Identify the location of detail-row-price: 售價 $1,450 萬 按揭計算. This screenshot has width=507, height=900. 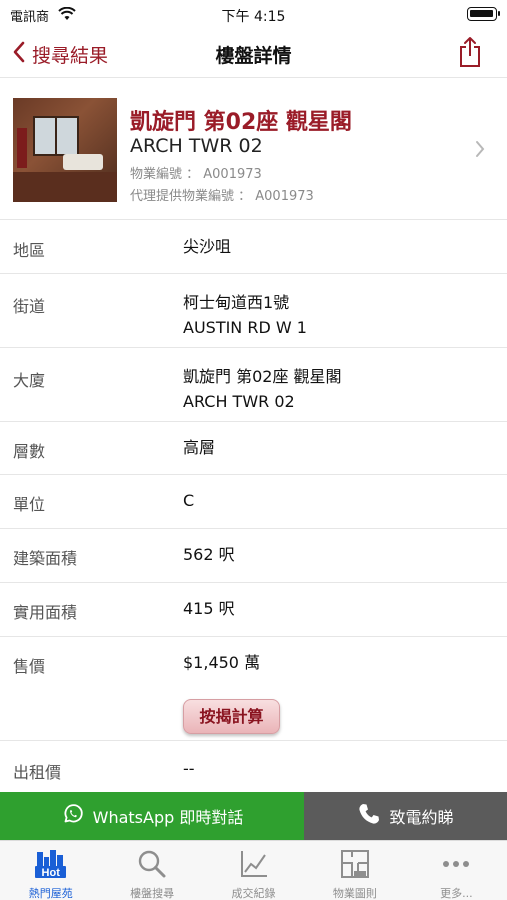
(253, 689).